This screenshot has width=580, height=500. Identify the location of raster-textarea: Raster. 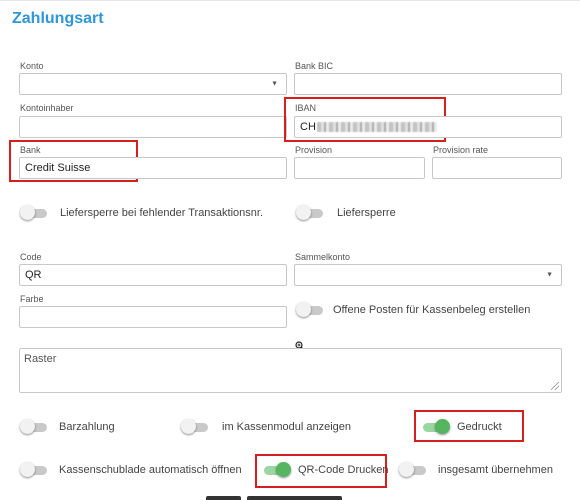
(290, 370).